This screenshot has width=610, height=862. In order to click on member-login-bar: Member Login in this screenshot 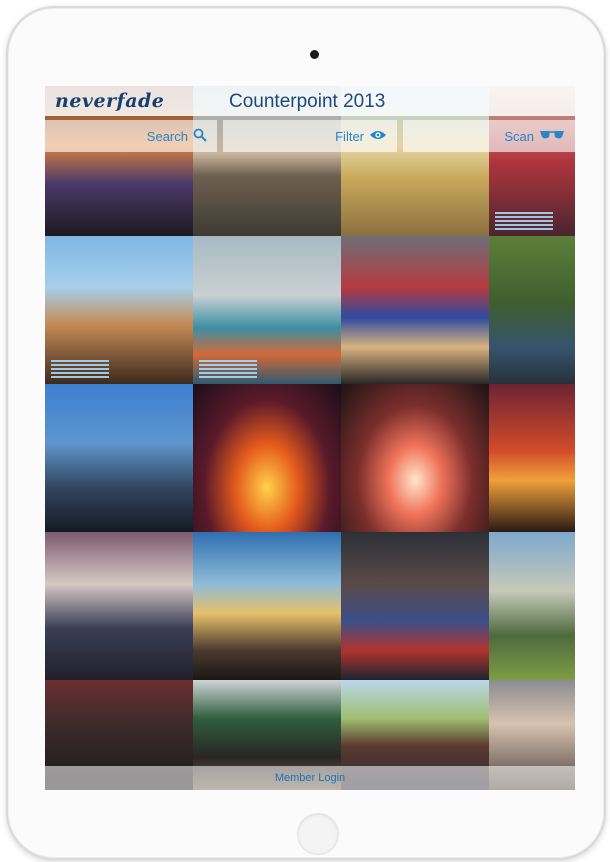, I will do `click(310, 778)`.